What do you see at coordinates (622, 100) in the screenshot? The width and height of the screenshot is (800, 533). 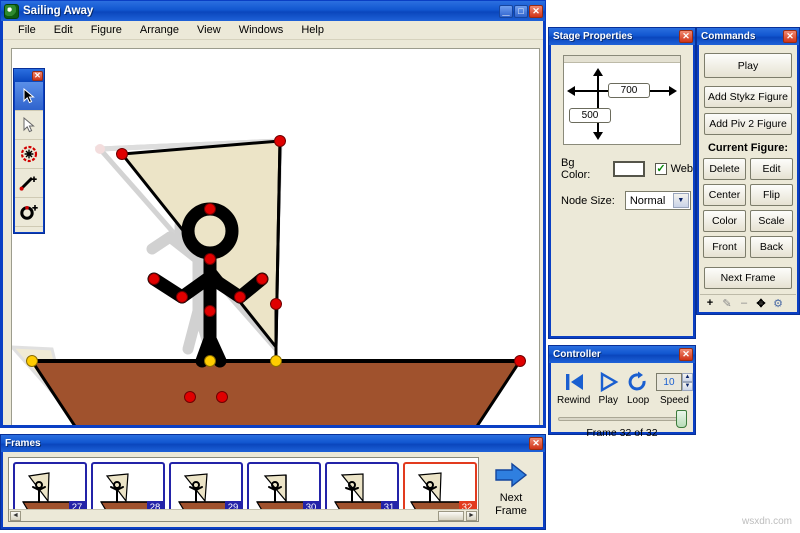 I see `stage-size-preview: 700 500` at bounding box center [622, 100].